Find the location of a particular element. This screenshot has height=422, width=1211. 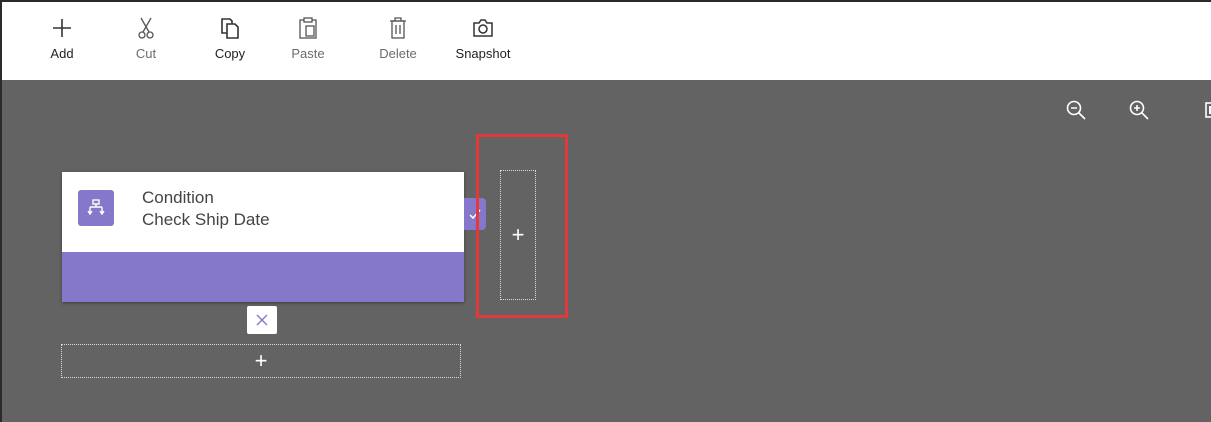

paste-label: Paste is located at coordinates (308, 53).